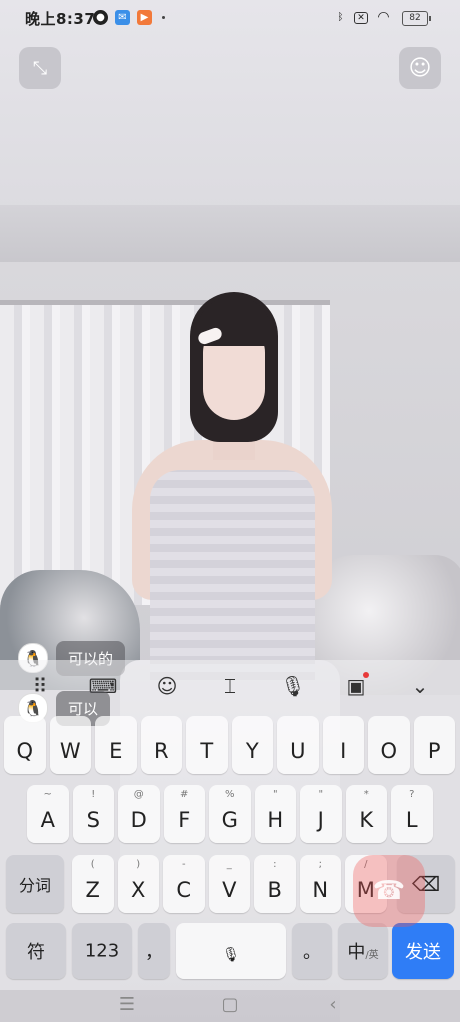 The image size is (460, 1022). I want to click on key-label: Z, so click(92, 890).